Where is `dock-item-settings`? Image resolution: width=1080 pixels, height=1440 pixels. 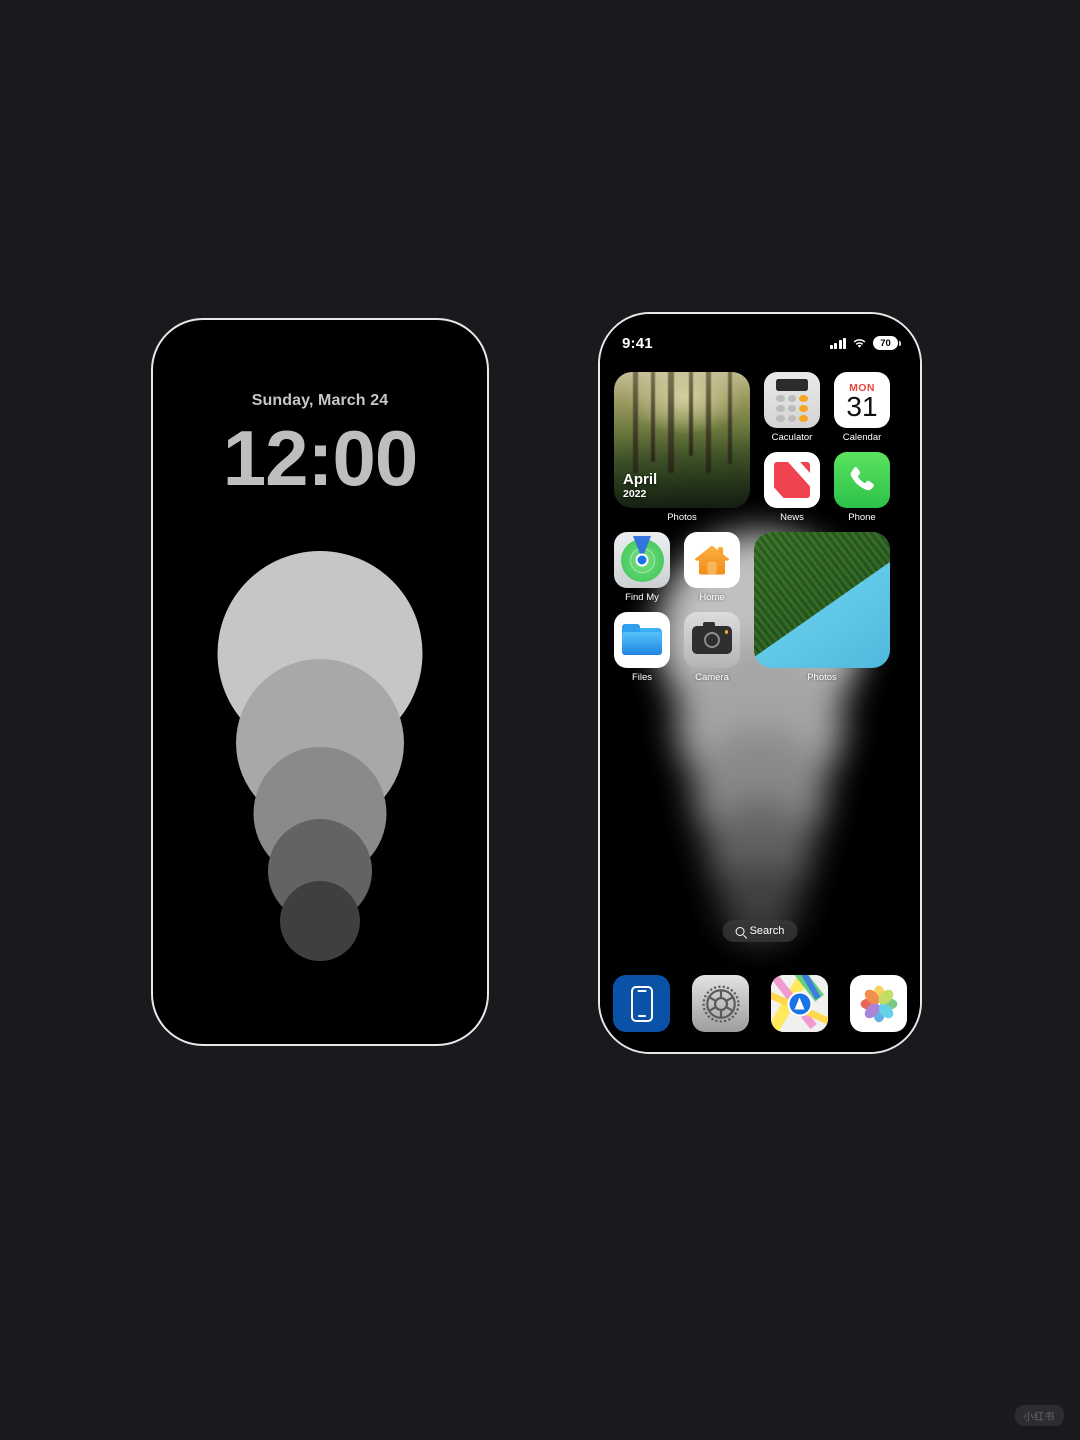
dock-item-settings is located at coordinates (720, 1003).